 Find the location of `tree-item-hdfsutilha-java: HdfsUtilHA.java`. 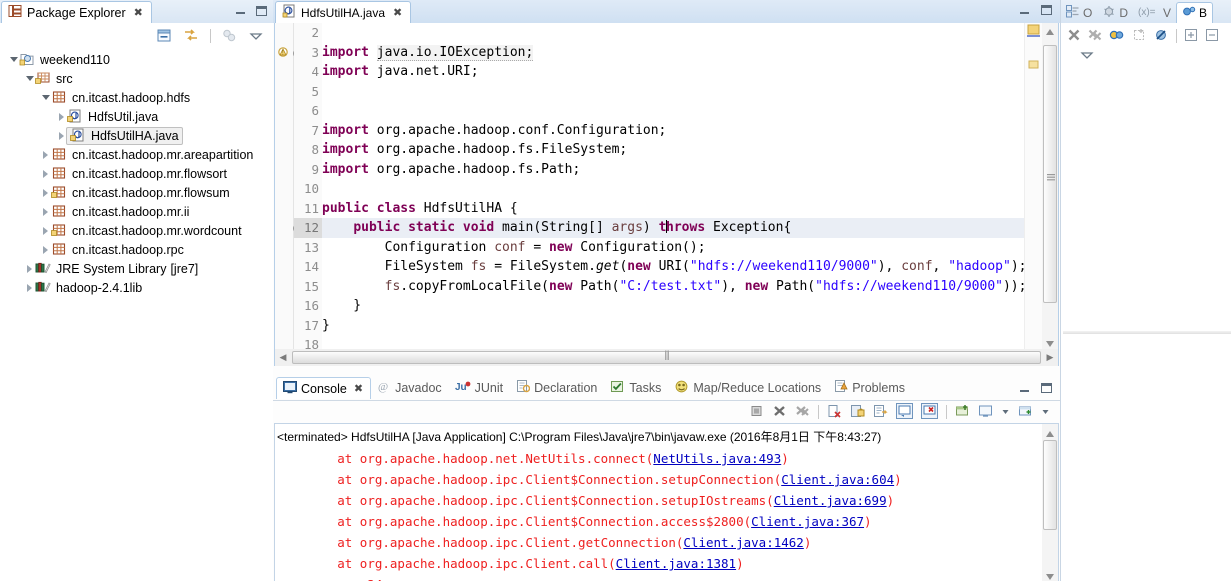

tree-item-hdfsutilha-java: HdfsUtilHA.java is located at coordinates (136, 135).